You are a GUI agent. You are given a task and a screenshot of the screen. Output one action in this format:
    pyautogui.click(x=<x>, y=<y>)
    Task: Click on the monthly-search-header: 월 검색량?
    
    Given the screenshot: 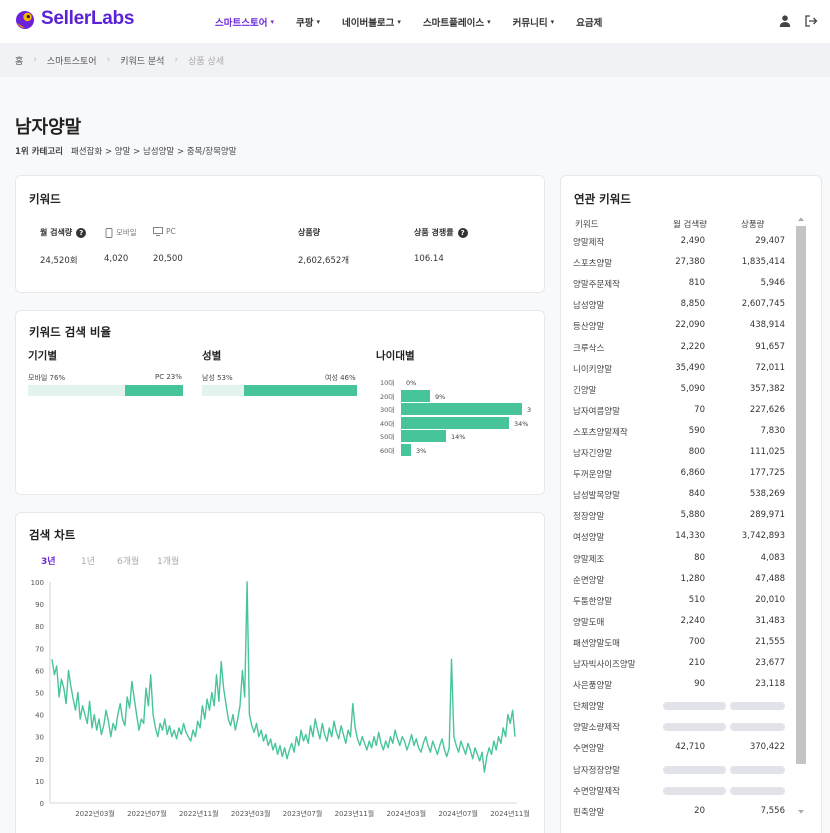 What is the action you would take?
    pyautogui.click(x=63, y=232)
    